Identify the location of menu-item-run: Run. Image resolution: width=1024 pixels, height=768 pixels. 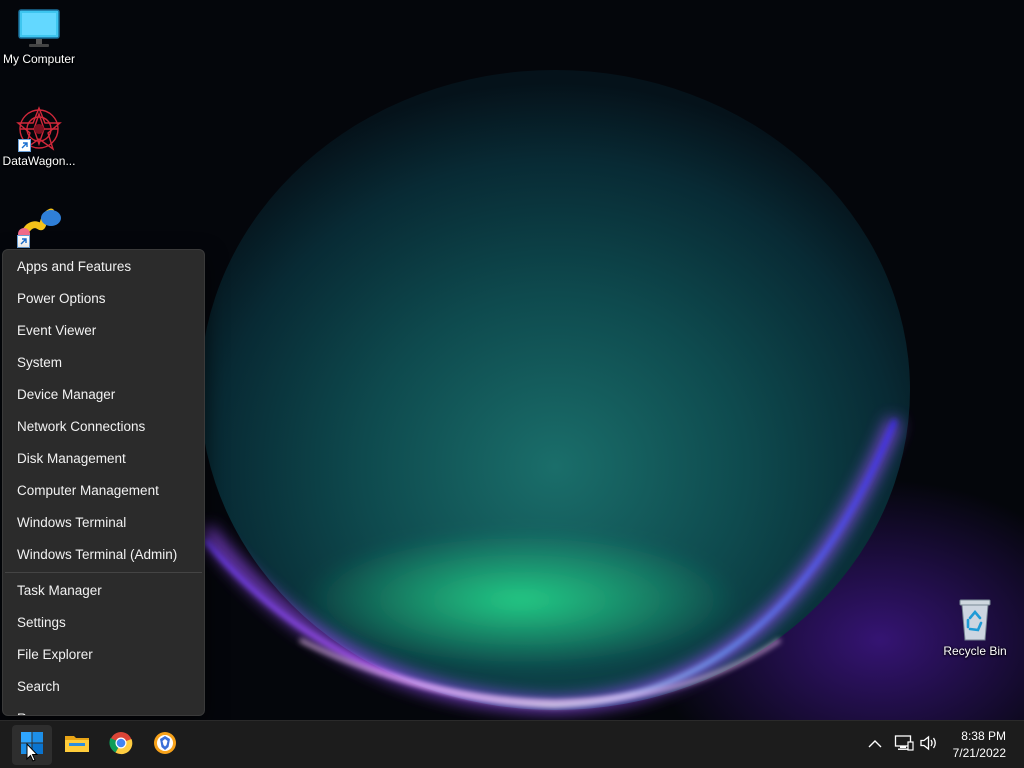
(103, 709).